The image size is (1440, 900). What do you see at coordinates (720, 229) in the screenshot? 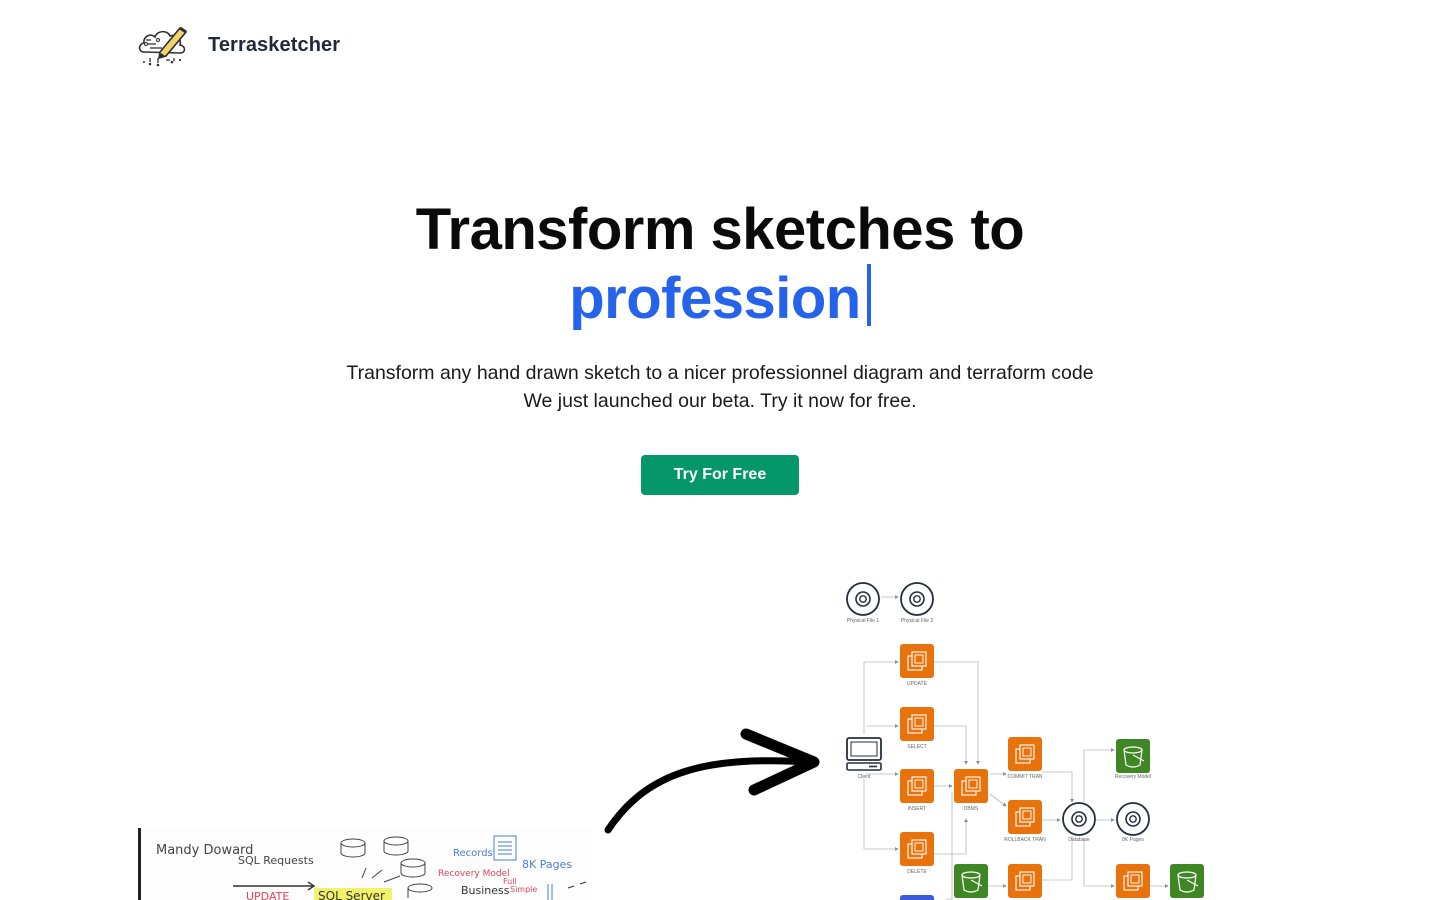
I see `hero-title-line1: Transform sketches to` at bounding box center [720, 229].